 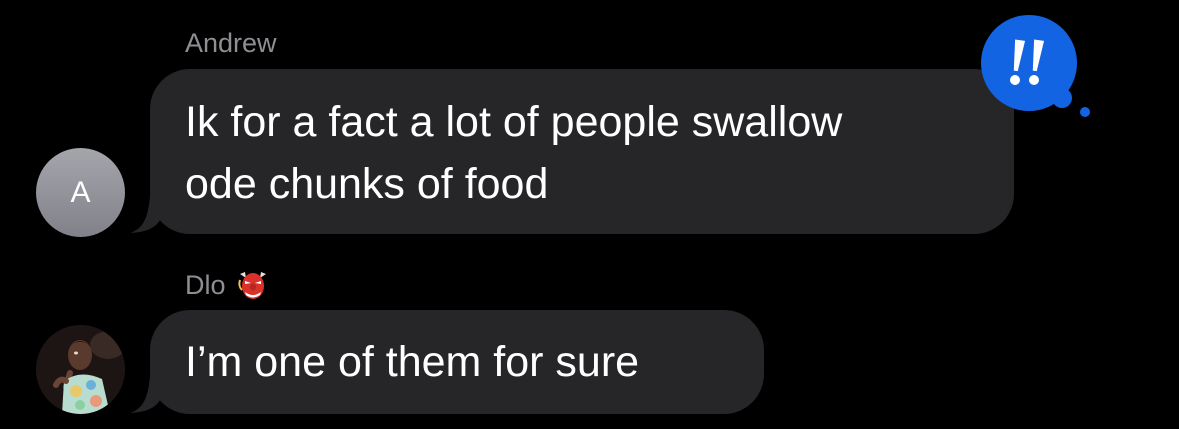 What do you see at coordinates (205, 285) in the screenshot?
I see `sender-name-text: Dlo` at bounding box center [205, 285].